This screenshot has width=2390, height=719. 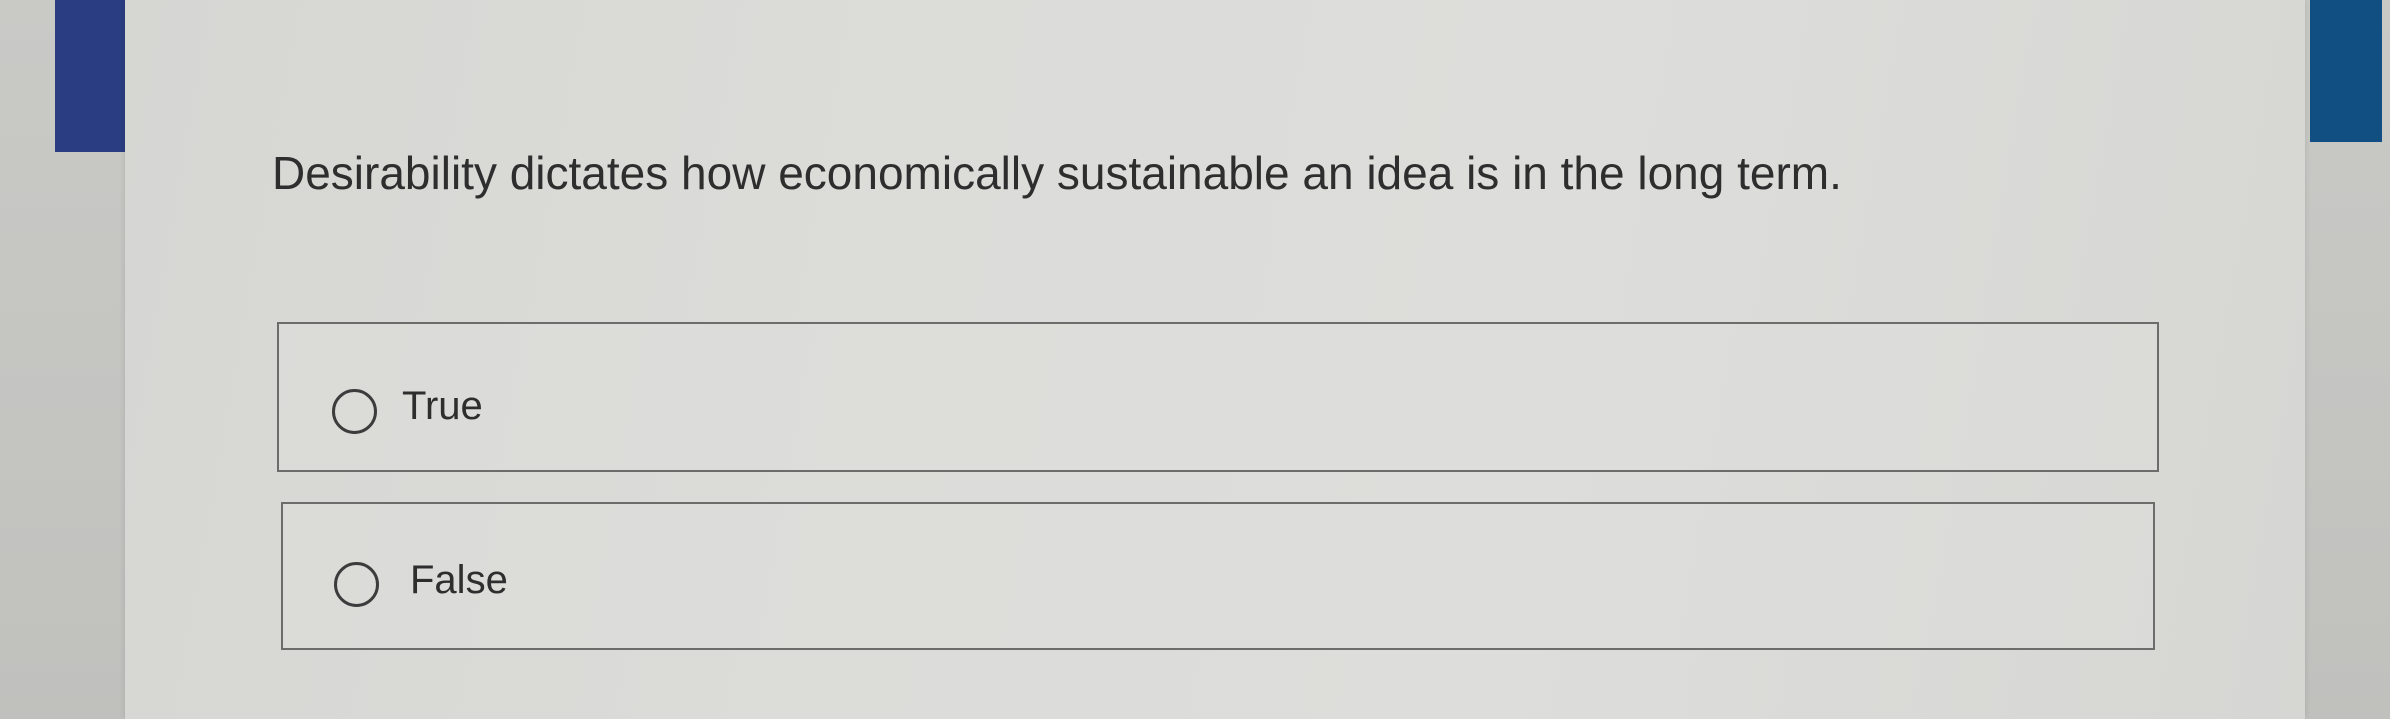 I want to click on answer-option-label: True, so click(x=442, y=406).